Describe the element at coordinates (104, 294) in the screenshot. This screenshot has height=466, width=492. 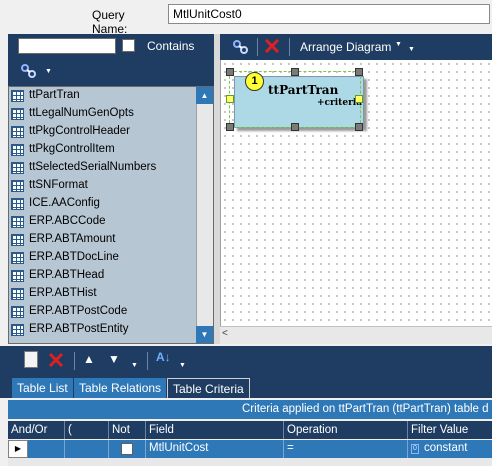
I see `table-list-item: ERP.ABTHist` at that location.